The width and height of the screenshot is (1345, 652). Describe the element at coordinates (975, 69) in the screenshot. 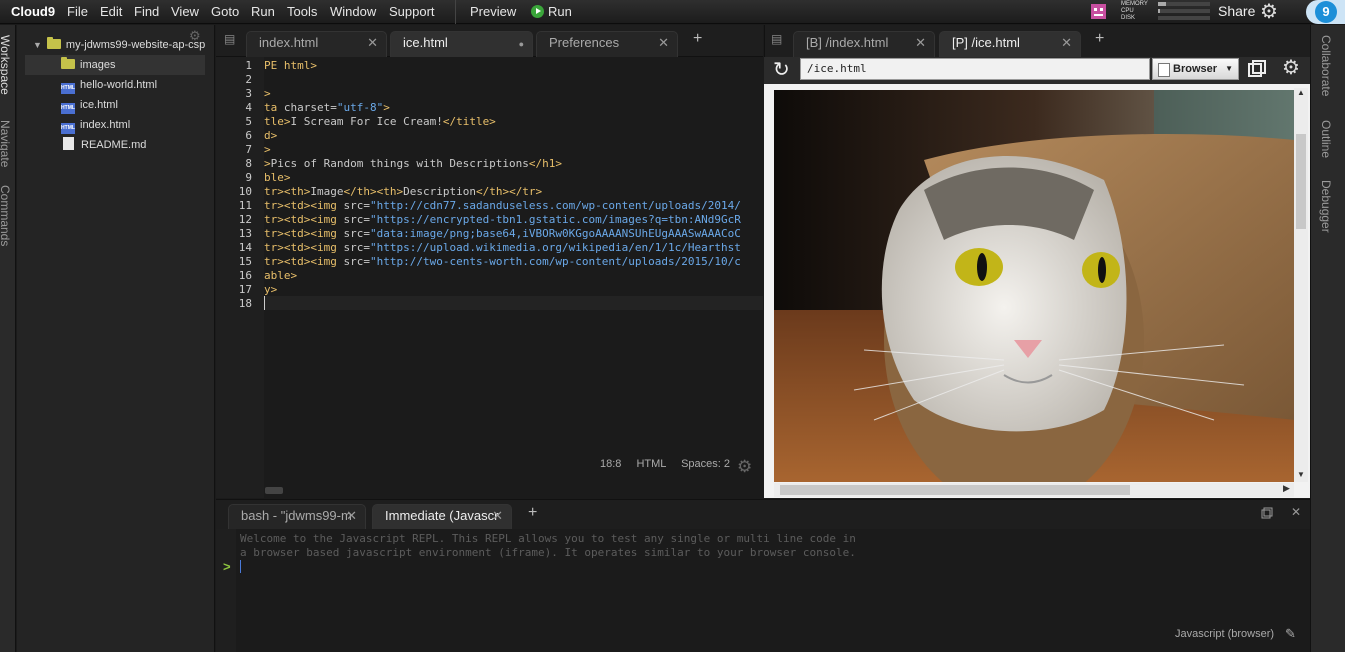

I see `url-field: /ice.html` at that location.